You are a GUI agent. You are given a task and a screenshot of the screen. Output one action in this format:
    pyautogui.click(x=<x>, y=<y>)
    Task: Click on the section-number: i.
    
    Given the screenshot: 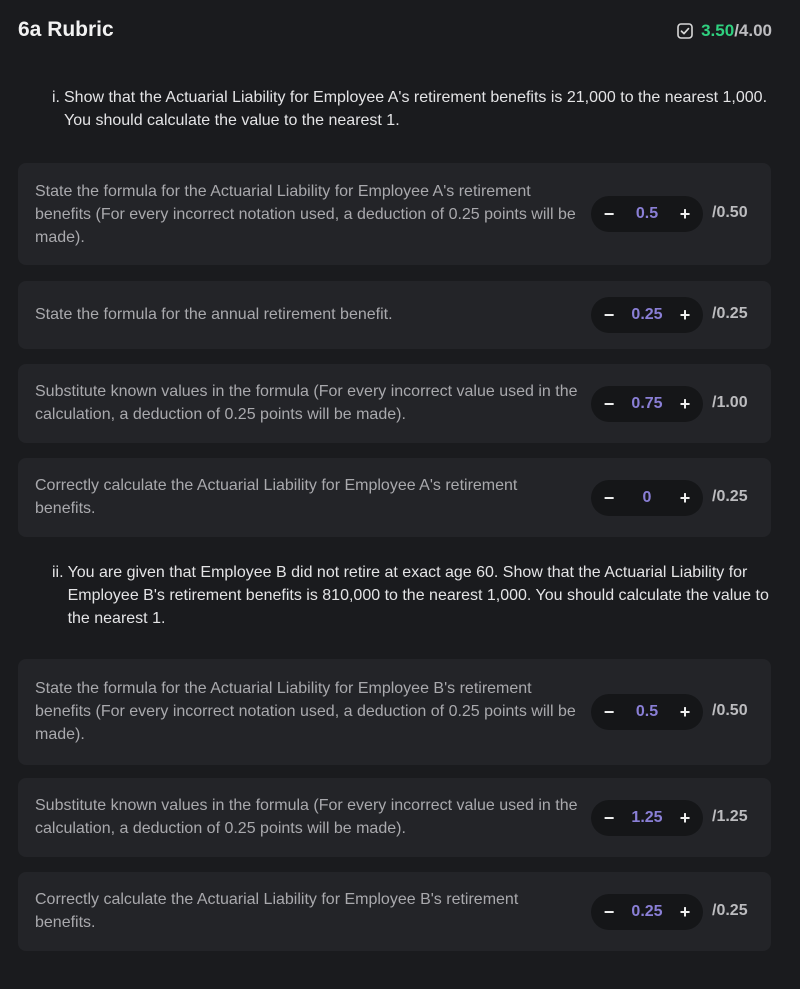 What is the action you would take?
    pyautogui.click(x=56, y=97)
    